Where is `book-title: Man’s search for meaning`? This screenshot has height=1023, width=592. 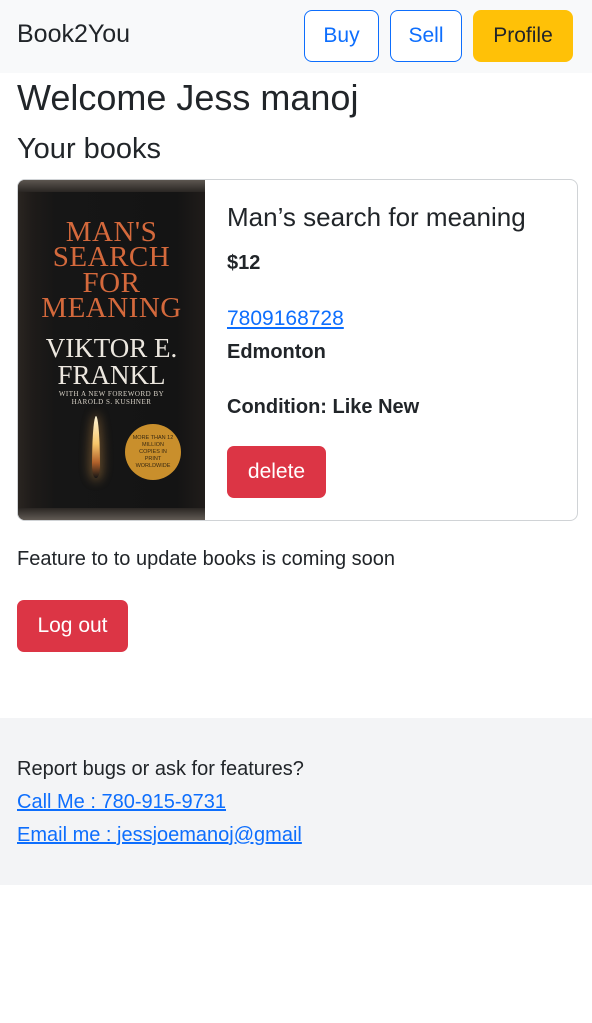
book-title: Man’s search for meaning is located at coordinates (376, 217).